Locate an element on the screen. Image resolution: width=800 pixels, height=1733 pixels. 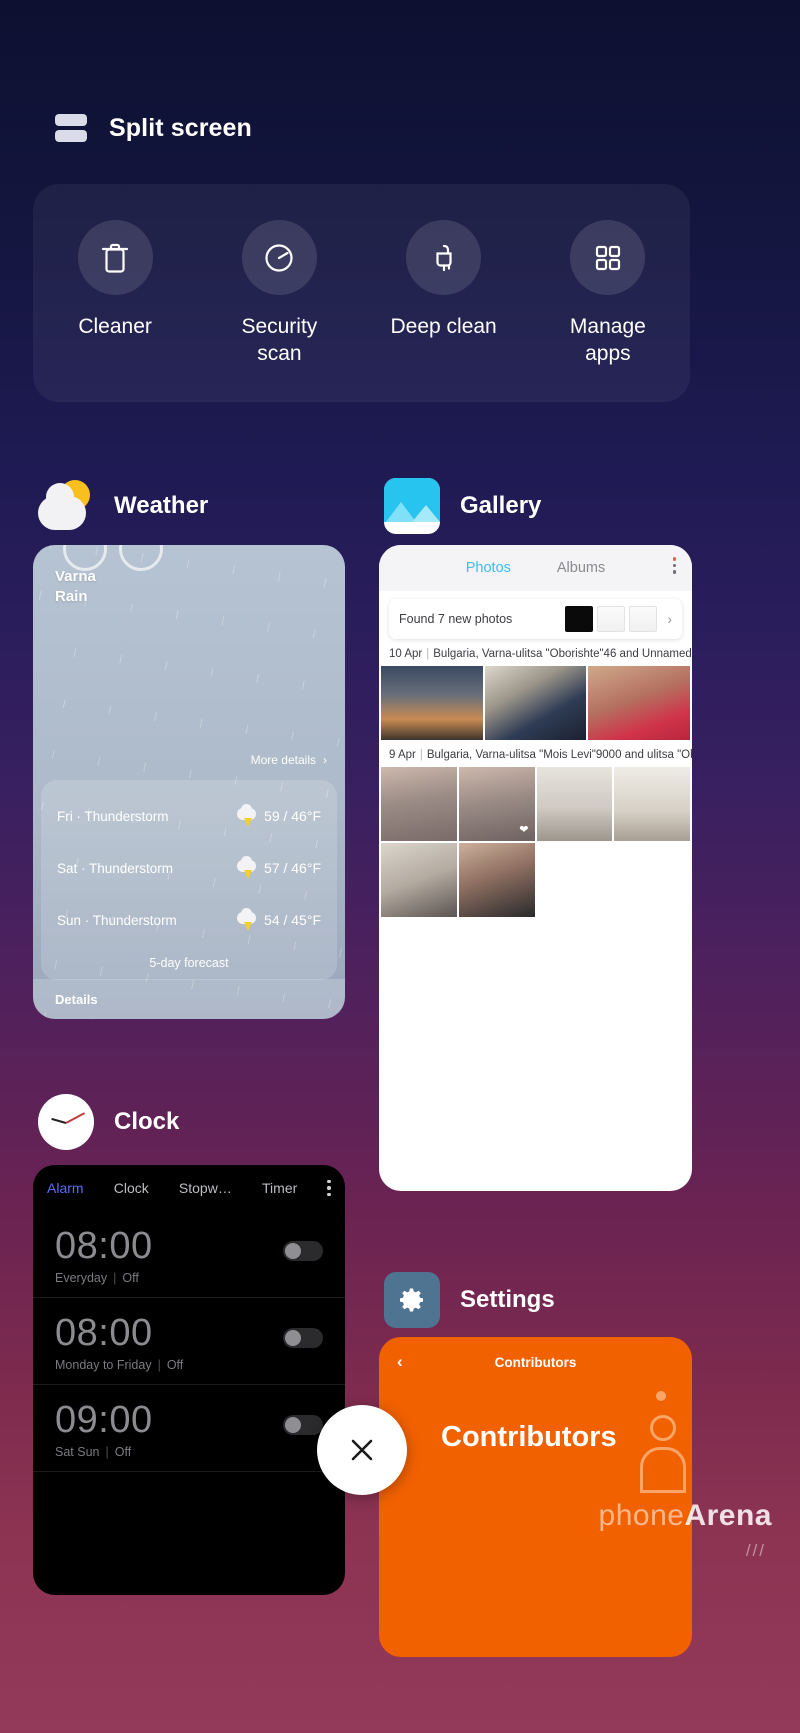
alarm-row: 08:00 Monday to Friday | Off is located at coordinates (189, 1341).